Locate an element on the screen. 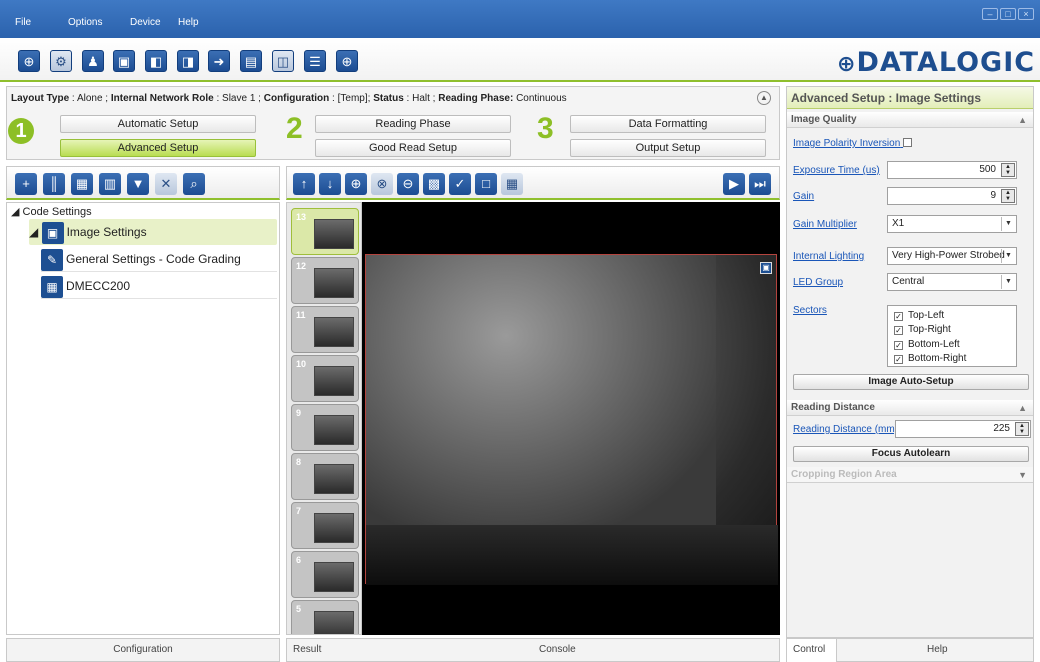 This screenshot has height=662, width=1040. zoom-out-icon: ⊖ is located at coordinates (408, 184).